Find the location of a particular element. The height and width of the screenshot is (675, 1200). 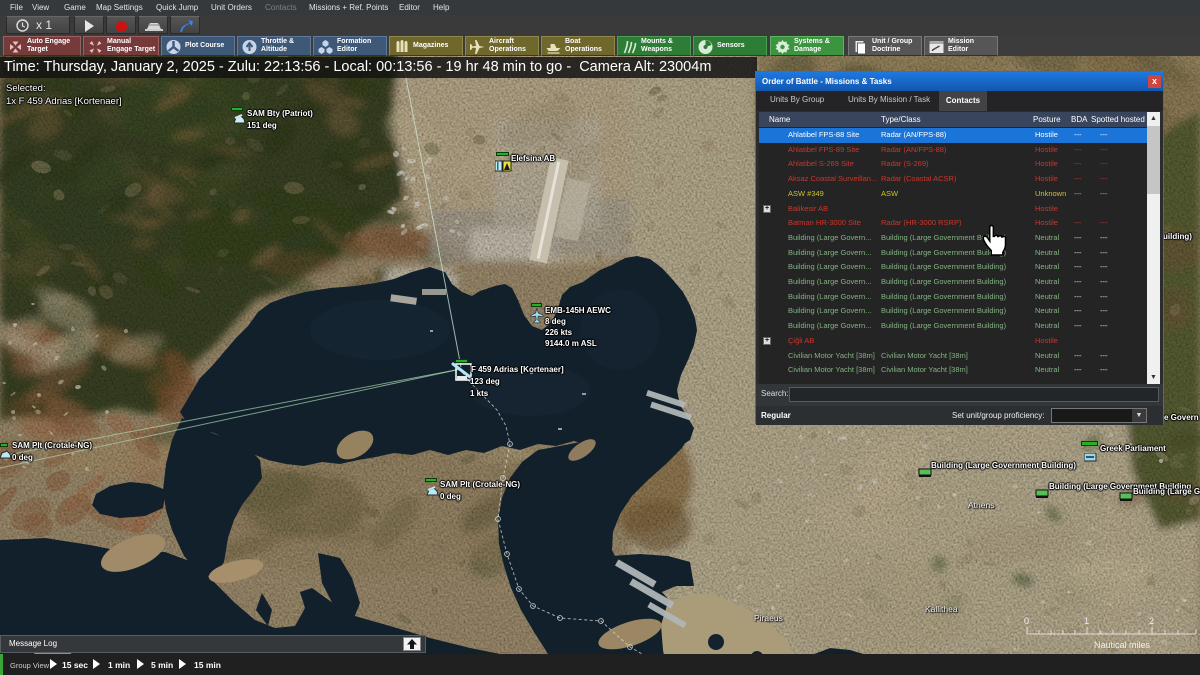

svg-text: Nautical miles is located at coordinates (1122, 645).